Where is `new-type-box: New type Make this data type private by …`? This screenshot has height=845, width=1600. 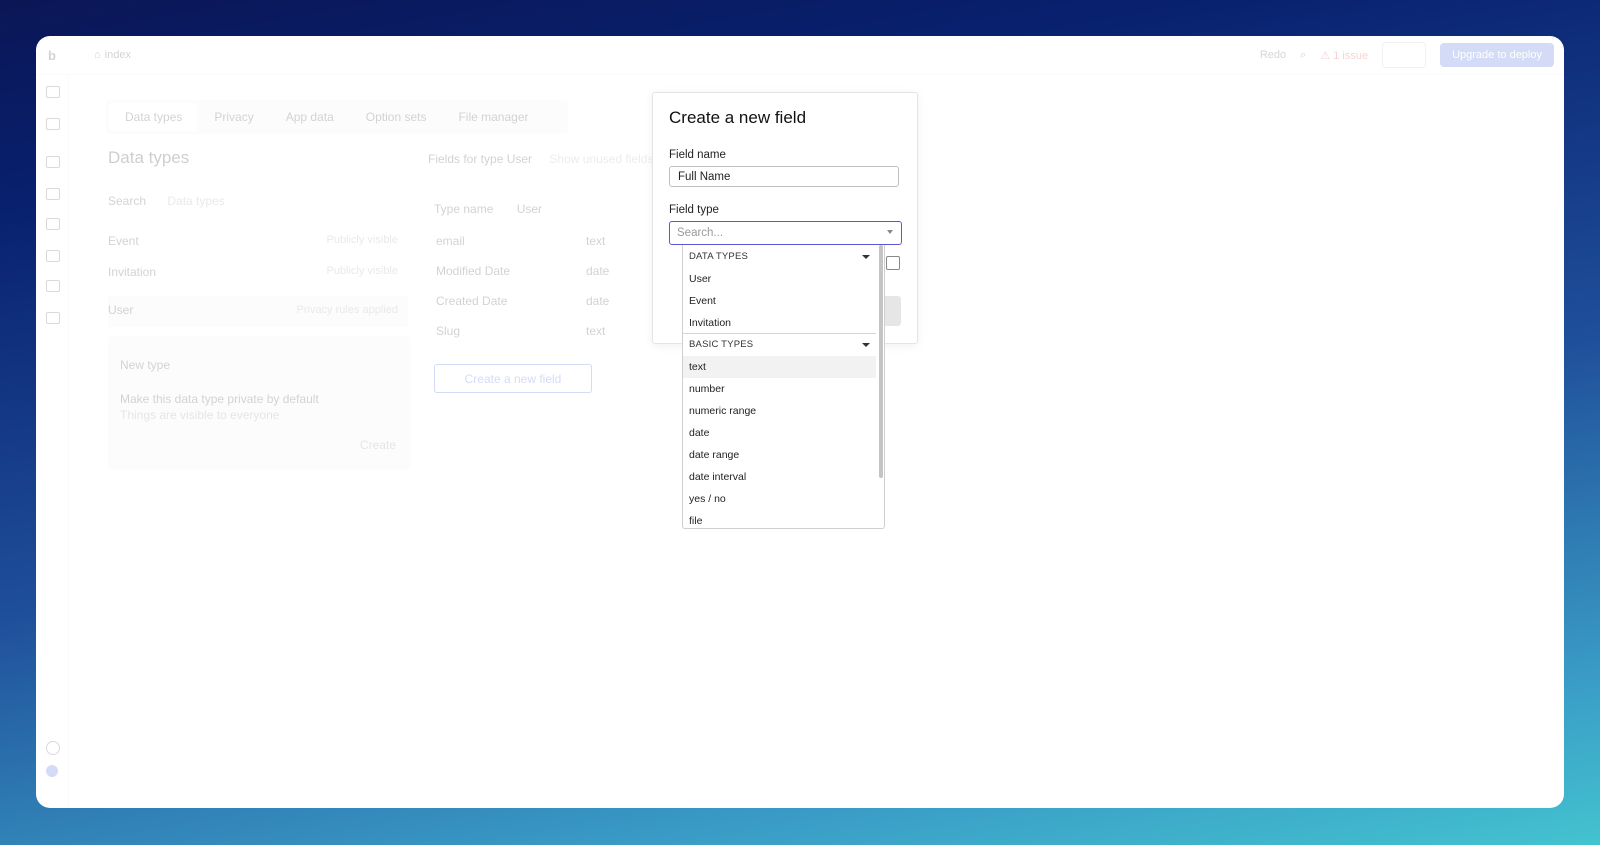
new-type-box: New type Make this data type private by … is located at coordinates (259, 403).